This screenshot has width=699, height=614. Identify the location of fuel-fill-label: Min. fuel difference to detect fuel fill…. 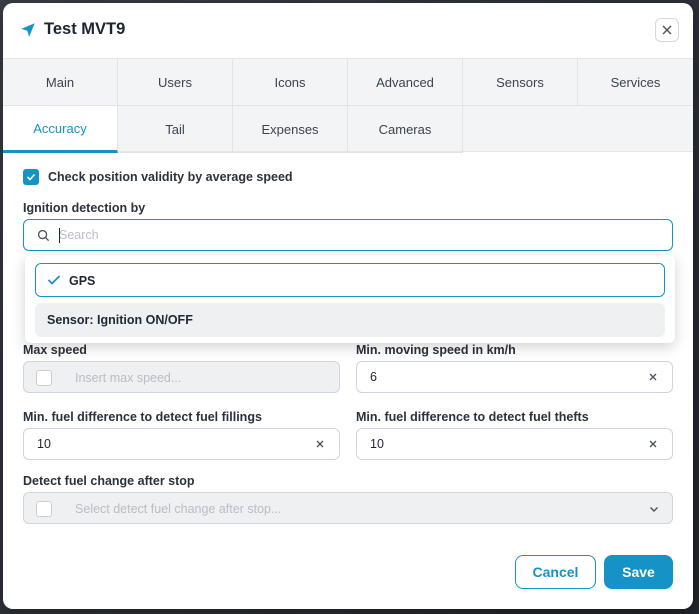
(142, 417).